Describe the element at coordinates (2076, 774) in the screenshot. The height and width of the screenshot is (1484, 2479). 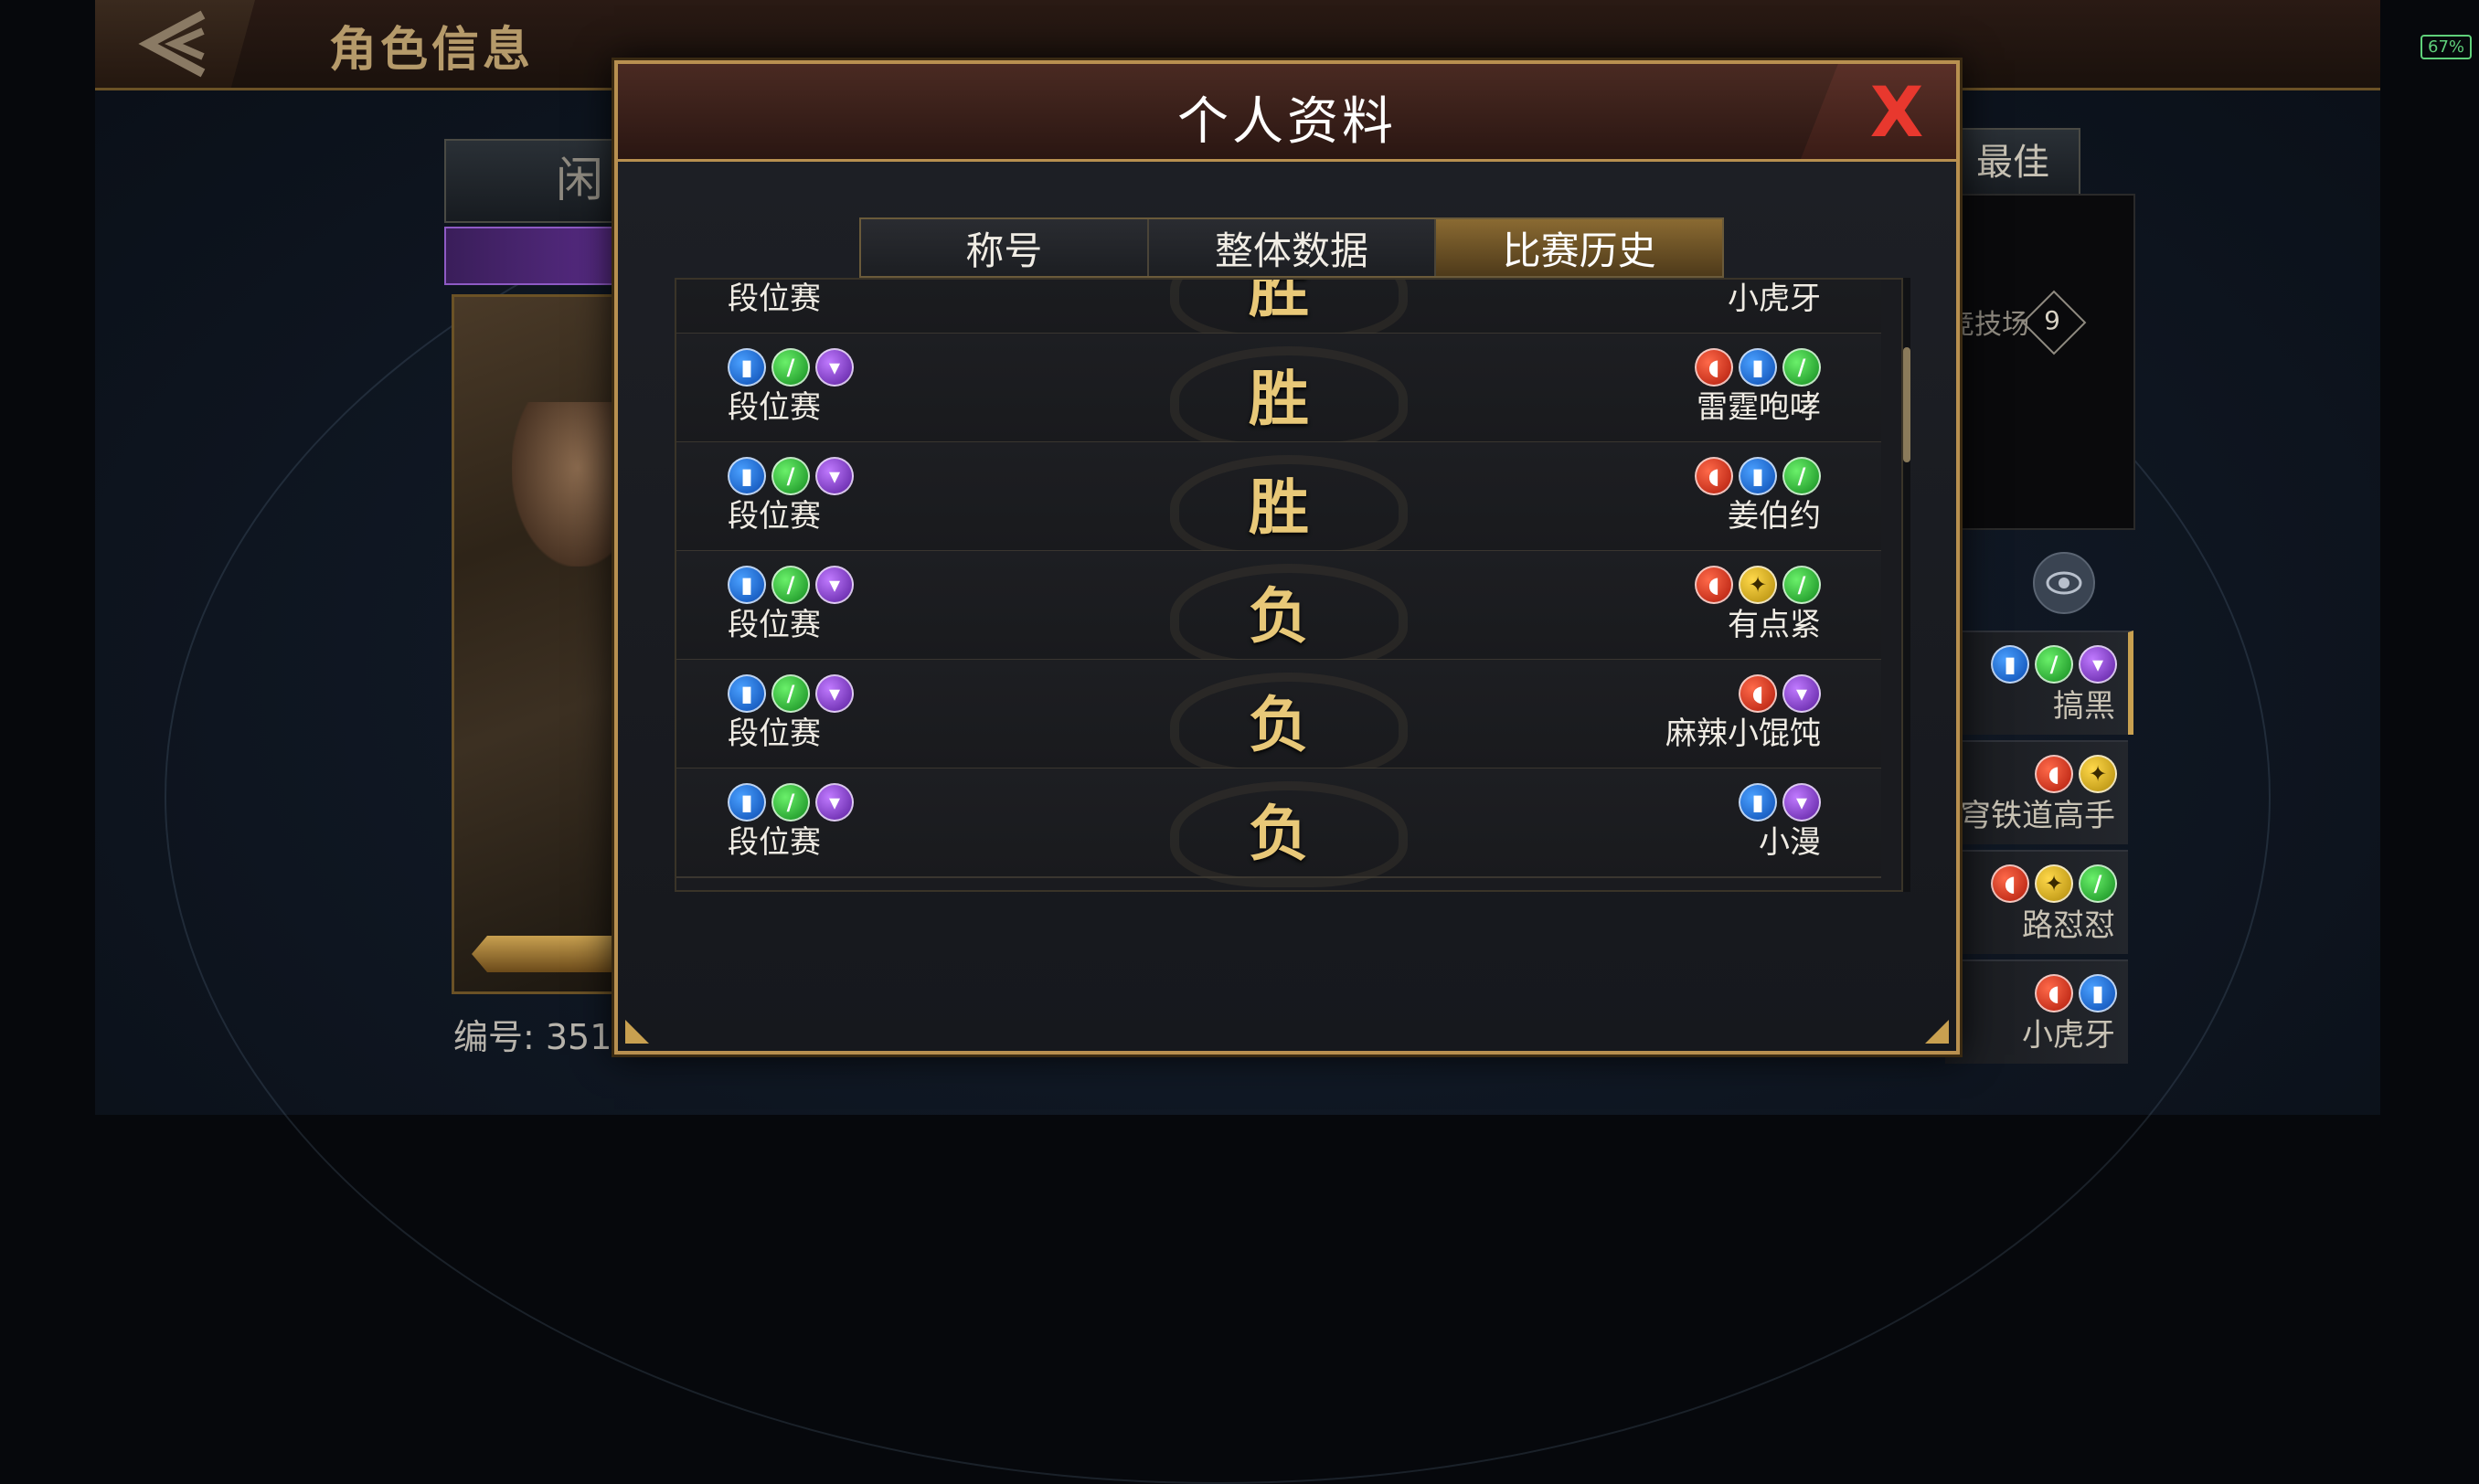
I see `side-class-icons: ◖ ✦` at that location.